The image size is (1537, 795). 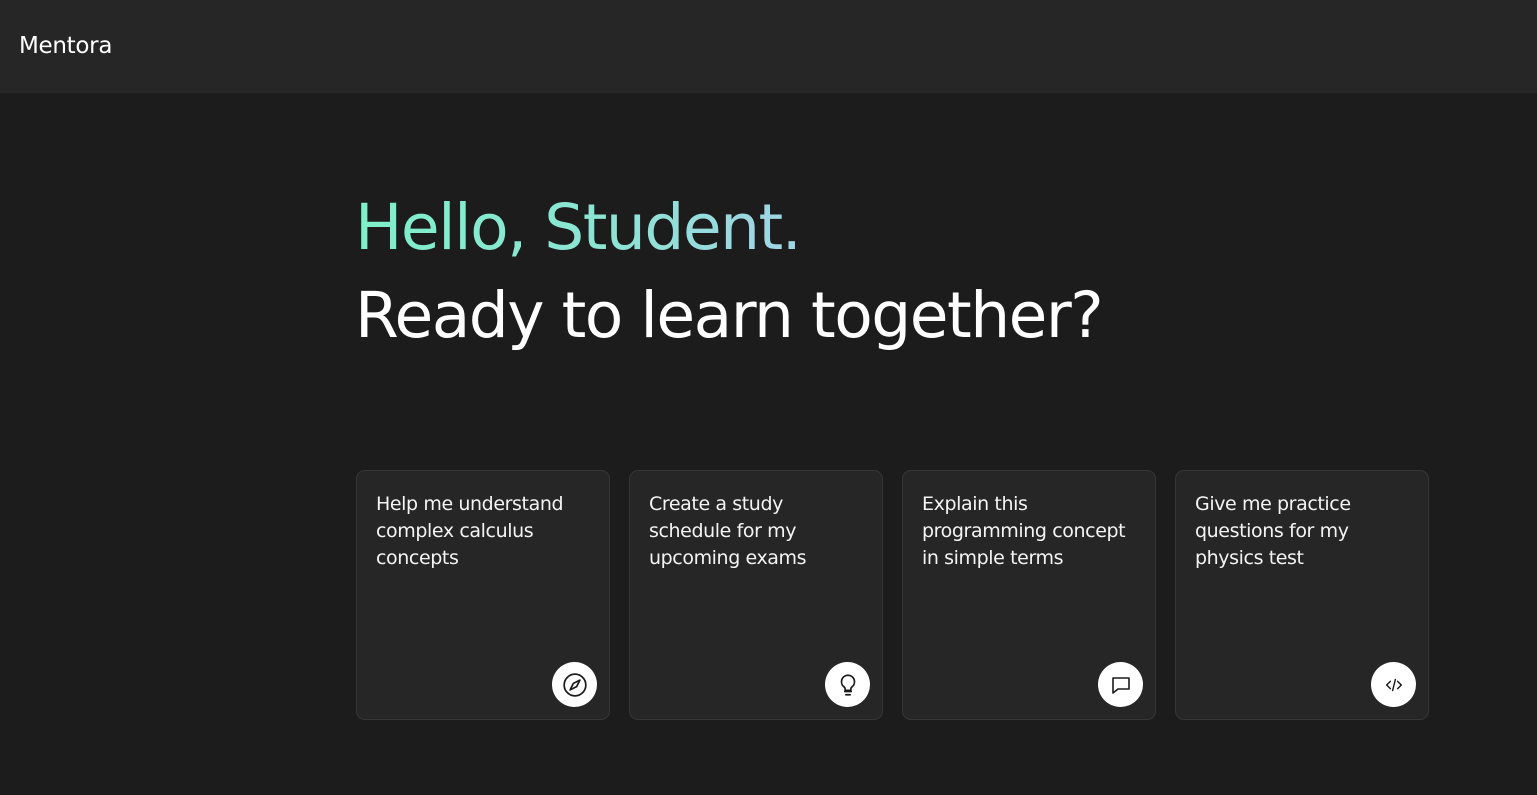 What do you see at coordinates (65, 46) in the screenshot?
I see `brand-logo: Mentora` at bounding box center [65, 46].